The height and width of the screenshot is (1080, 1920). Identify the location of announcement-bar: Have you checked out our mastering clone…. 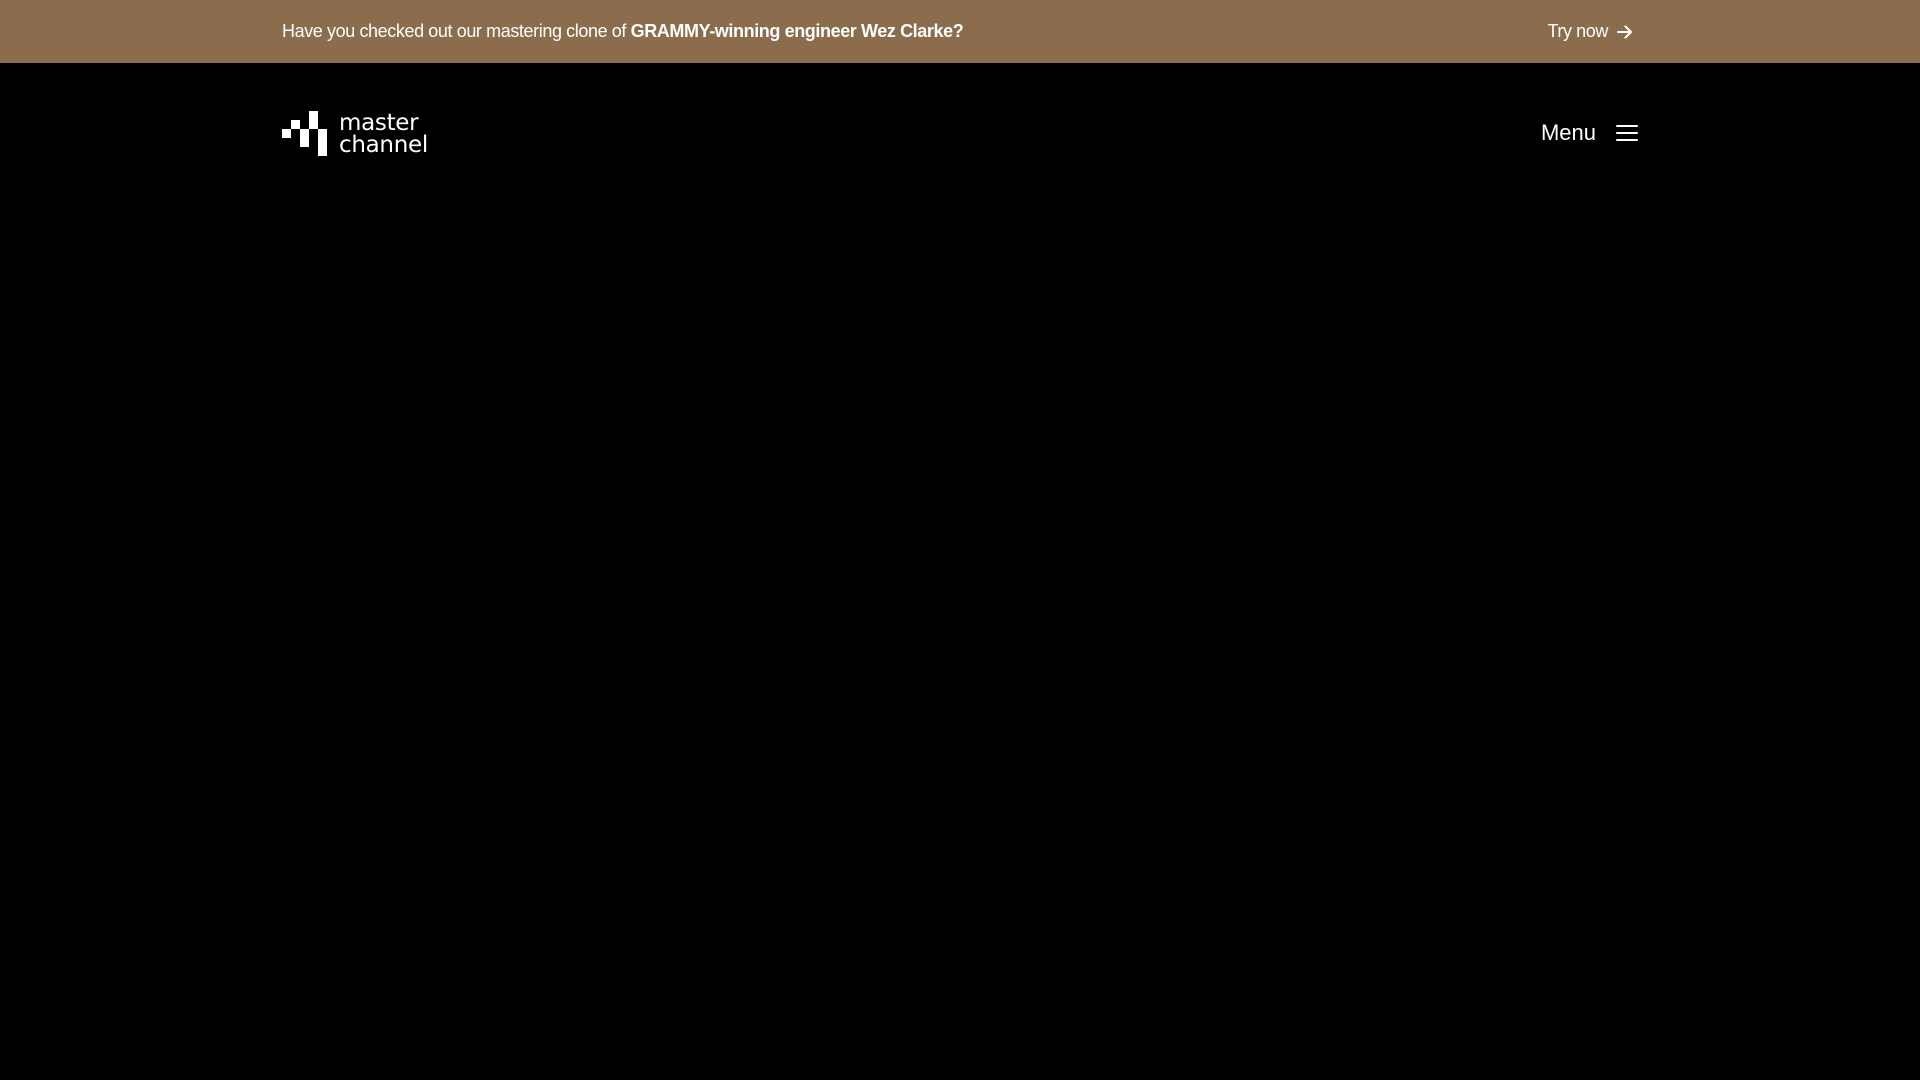
(960, 31).